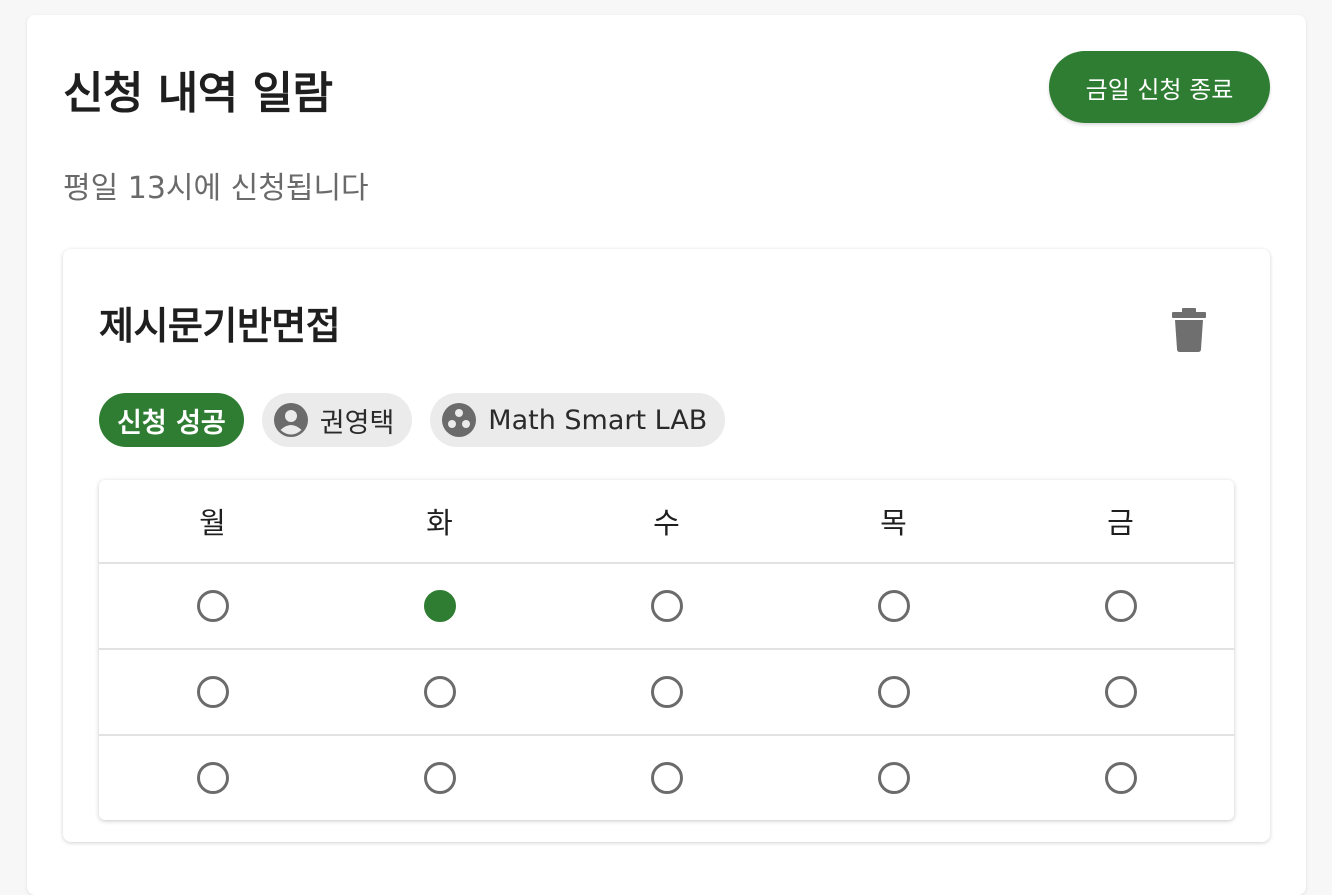 The width and height of the screenshot is (1332, 895). I want to click on course-title: 제시문기반면접, so click(220, 326).